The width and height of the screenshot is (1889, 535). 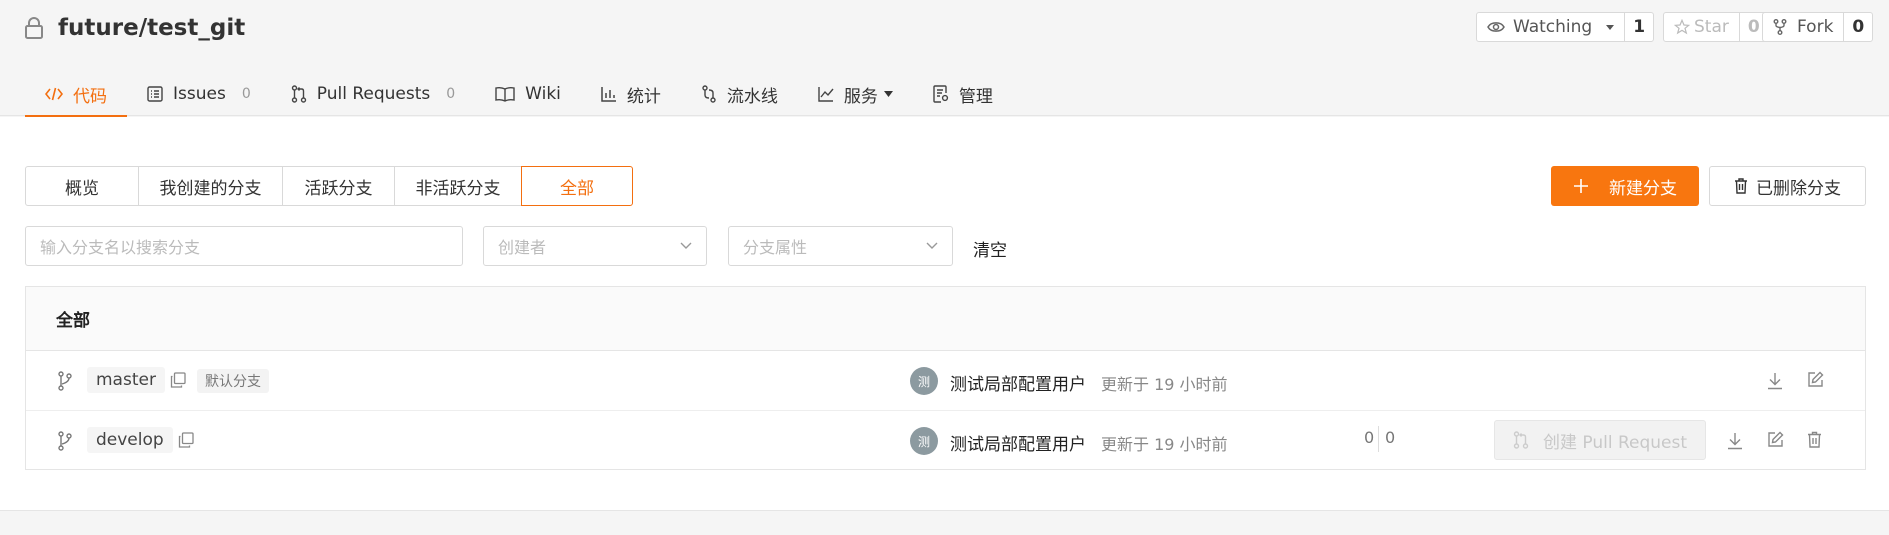 What do you see at coordinates (709, 94) in the screenshot?
I see `pipeline-icon` at bounding box center [709, 94].